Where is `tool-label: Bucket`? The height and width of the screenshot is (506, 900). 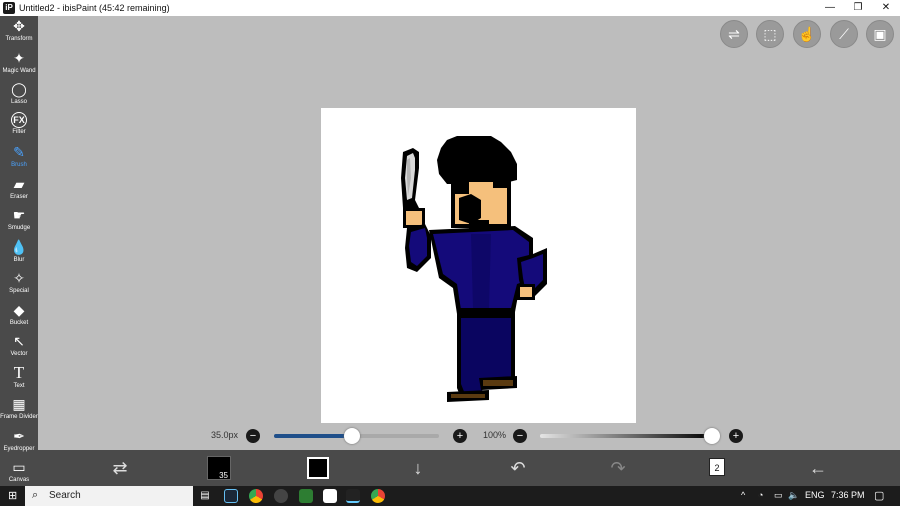 tool-label: Bucket is located at coordinates (19, 323).